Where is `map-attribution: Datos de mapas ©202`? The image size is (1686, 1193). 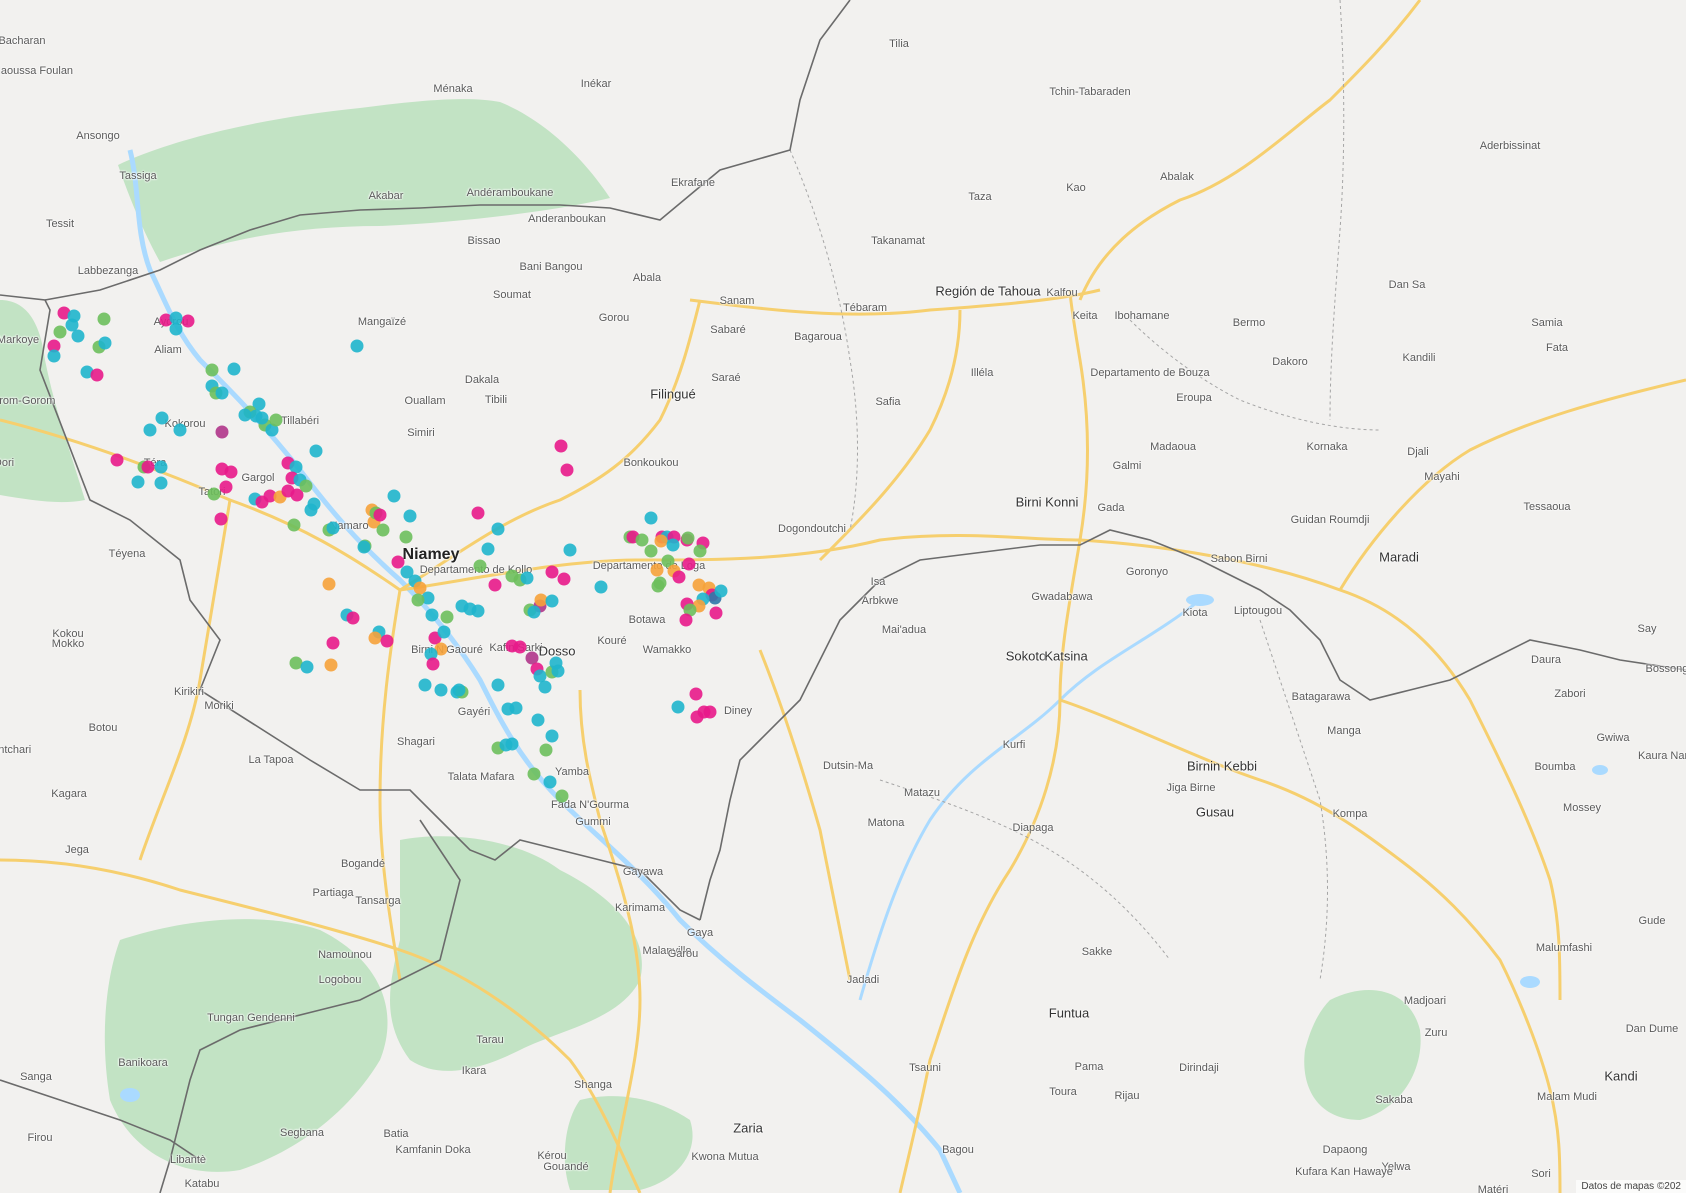
map-attribution: Datos de mapas ©202 is located at coordinates (1631, 1186).